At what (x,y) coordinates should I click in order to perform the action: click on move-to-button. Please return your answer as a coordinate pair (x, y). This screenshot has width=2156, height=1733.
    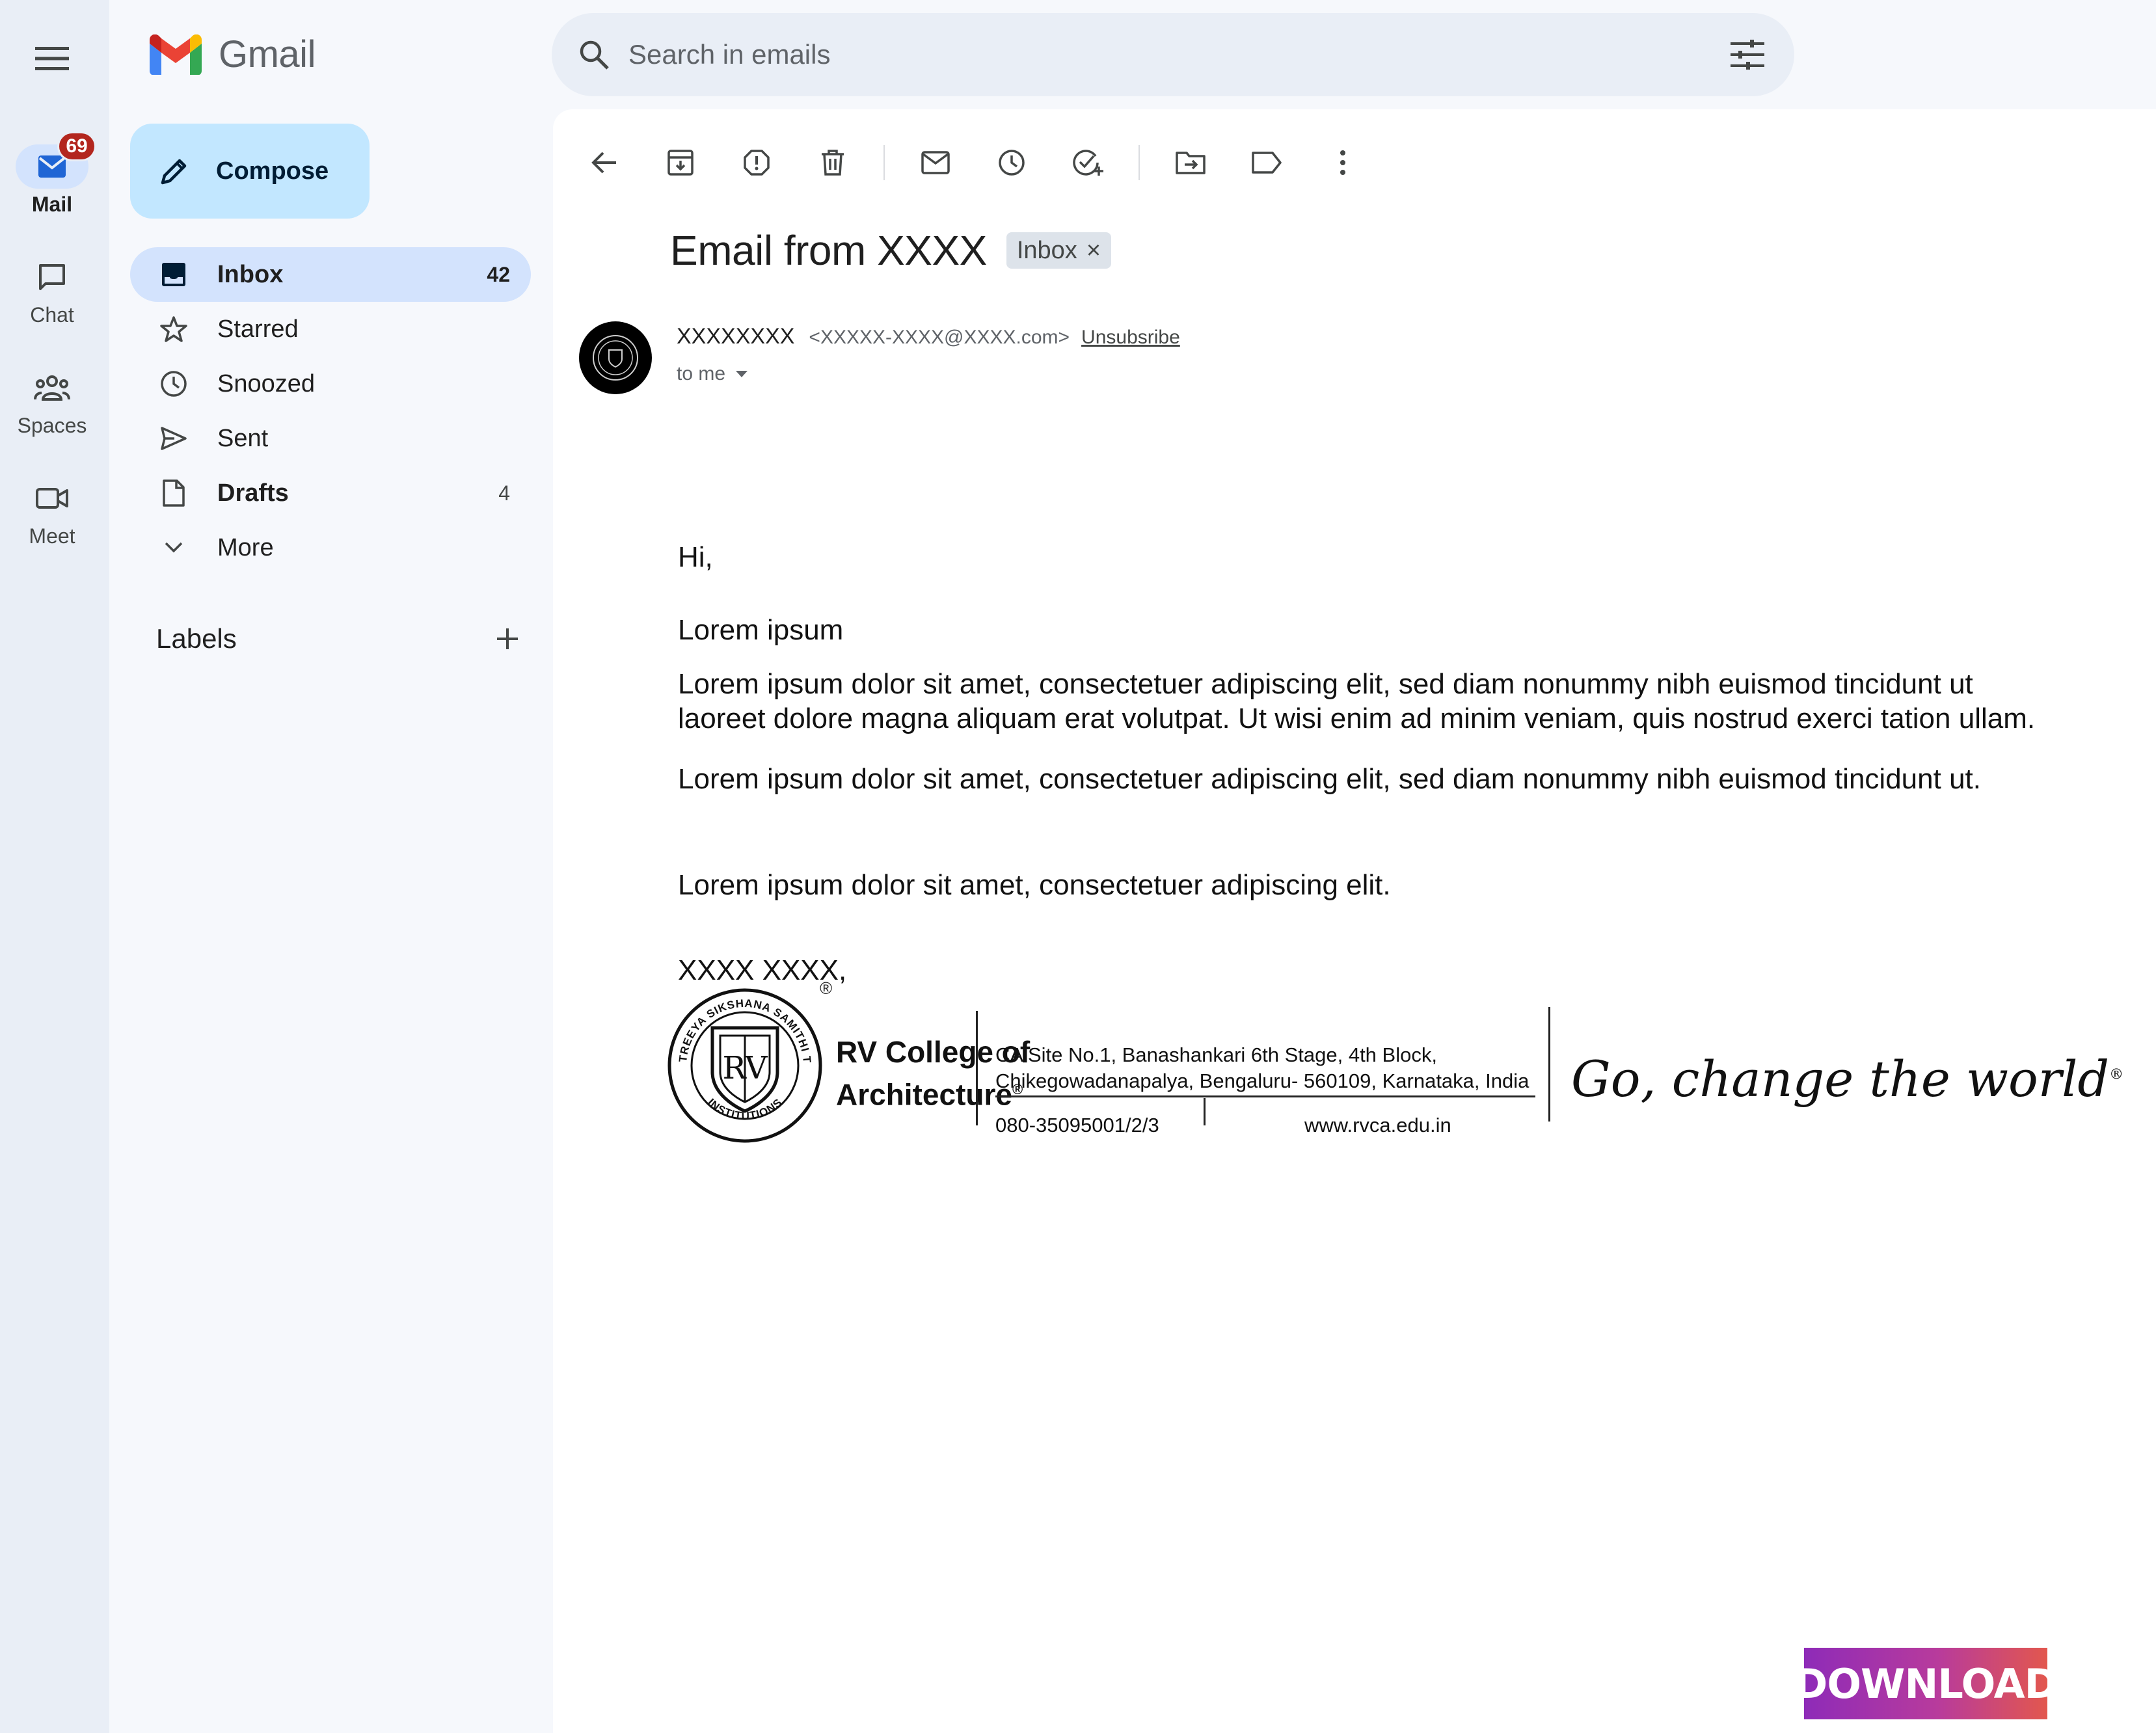
    Looking at the image, I should click on (1190, 162).